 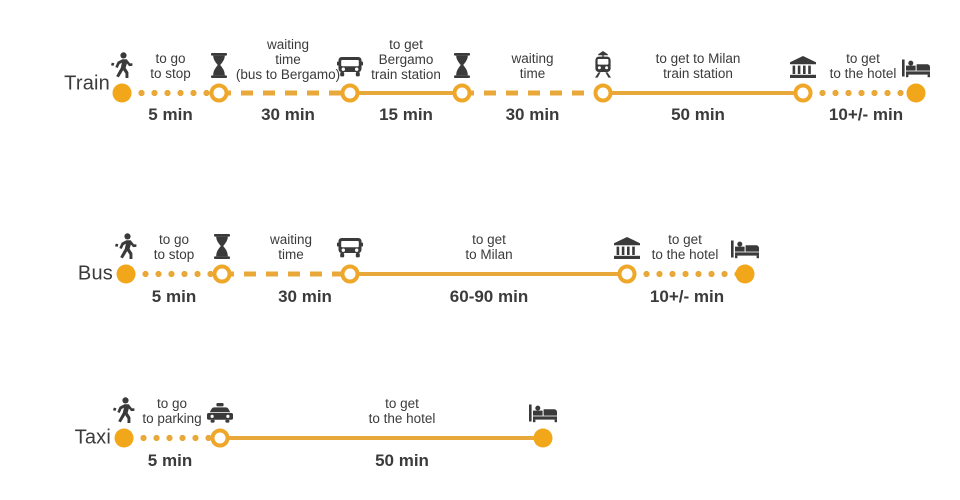 I want to click on segment-duration-wait-bus: 30 min, so click(x=305, y=296).